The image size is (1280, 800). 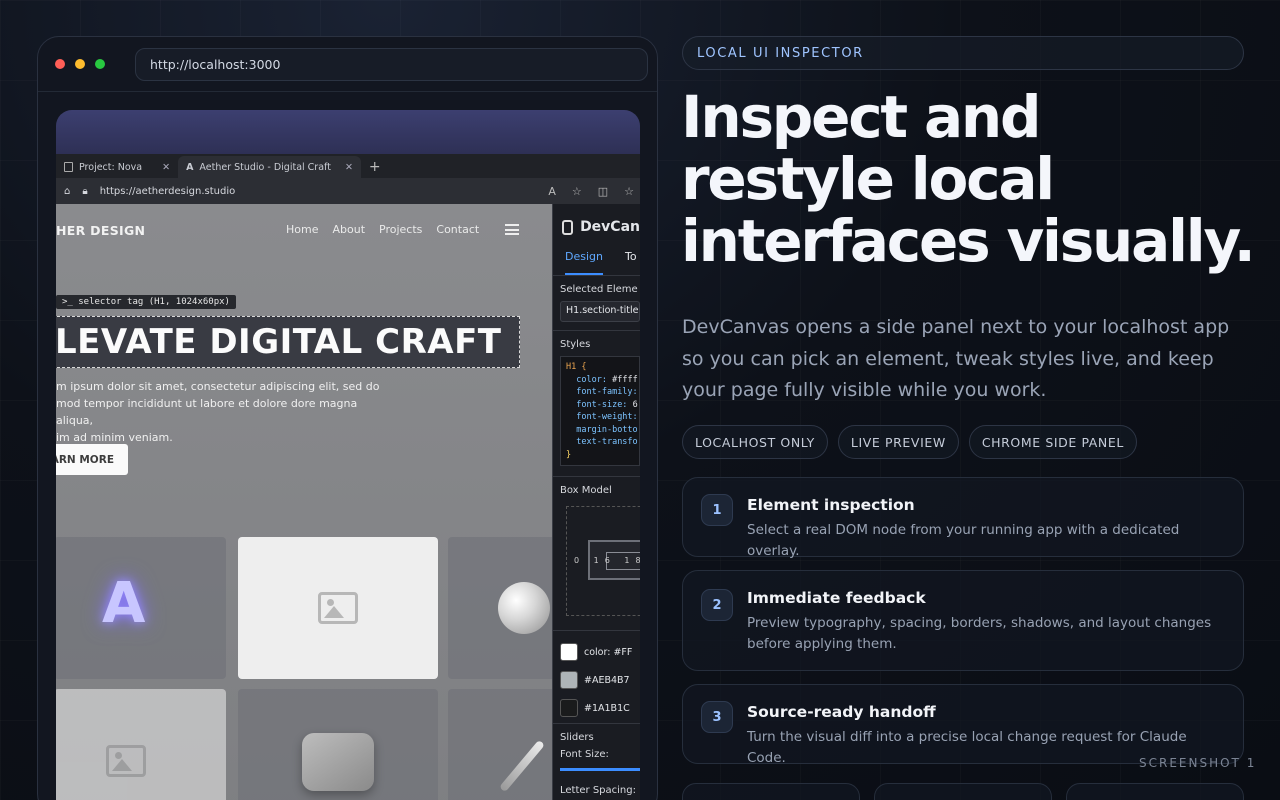 I want to click on gallery-card-orb, so click(x=500, y=608).